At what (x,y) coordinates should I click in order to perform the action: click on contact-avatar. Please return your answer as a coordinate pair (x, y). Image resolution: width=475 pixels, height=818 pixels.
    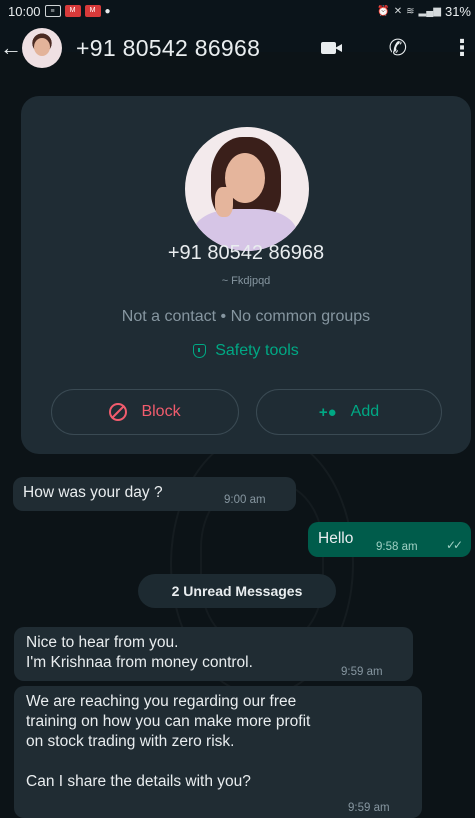
    Looking at the image, I should click on (247, 189).